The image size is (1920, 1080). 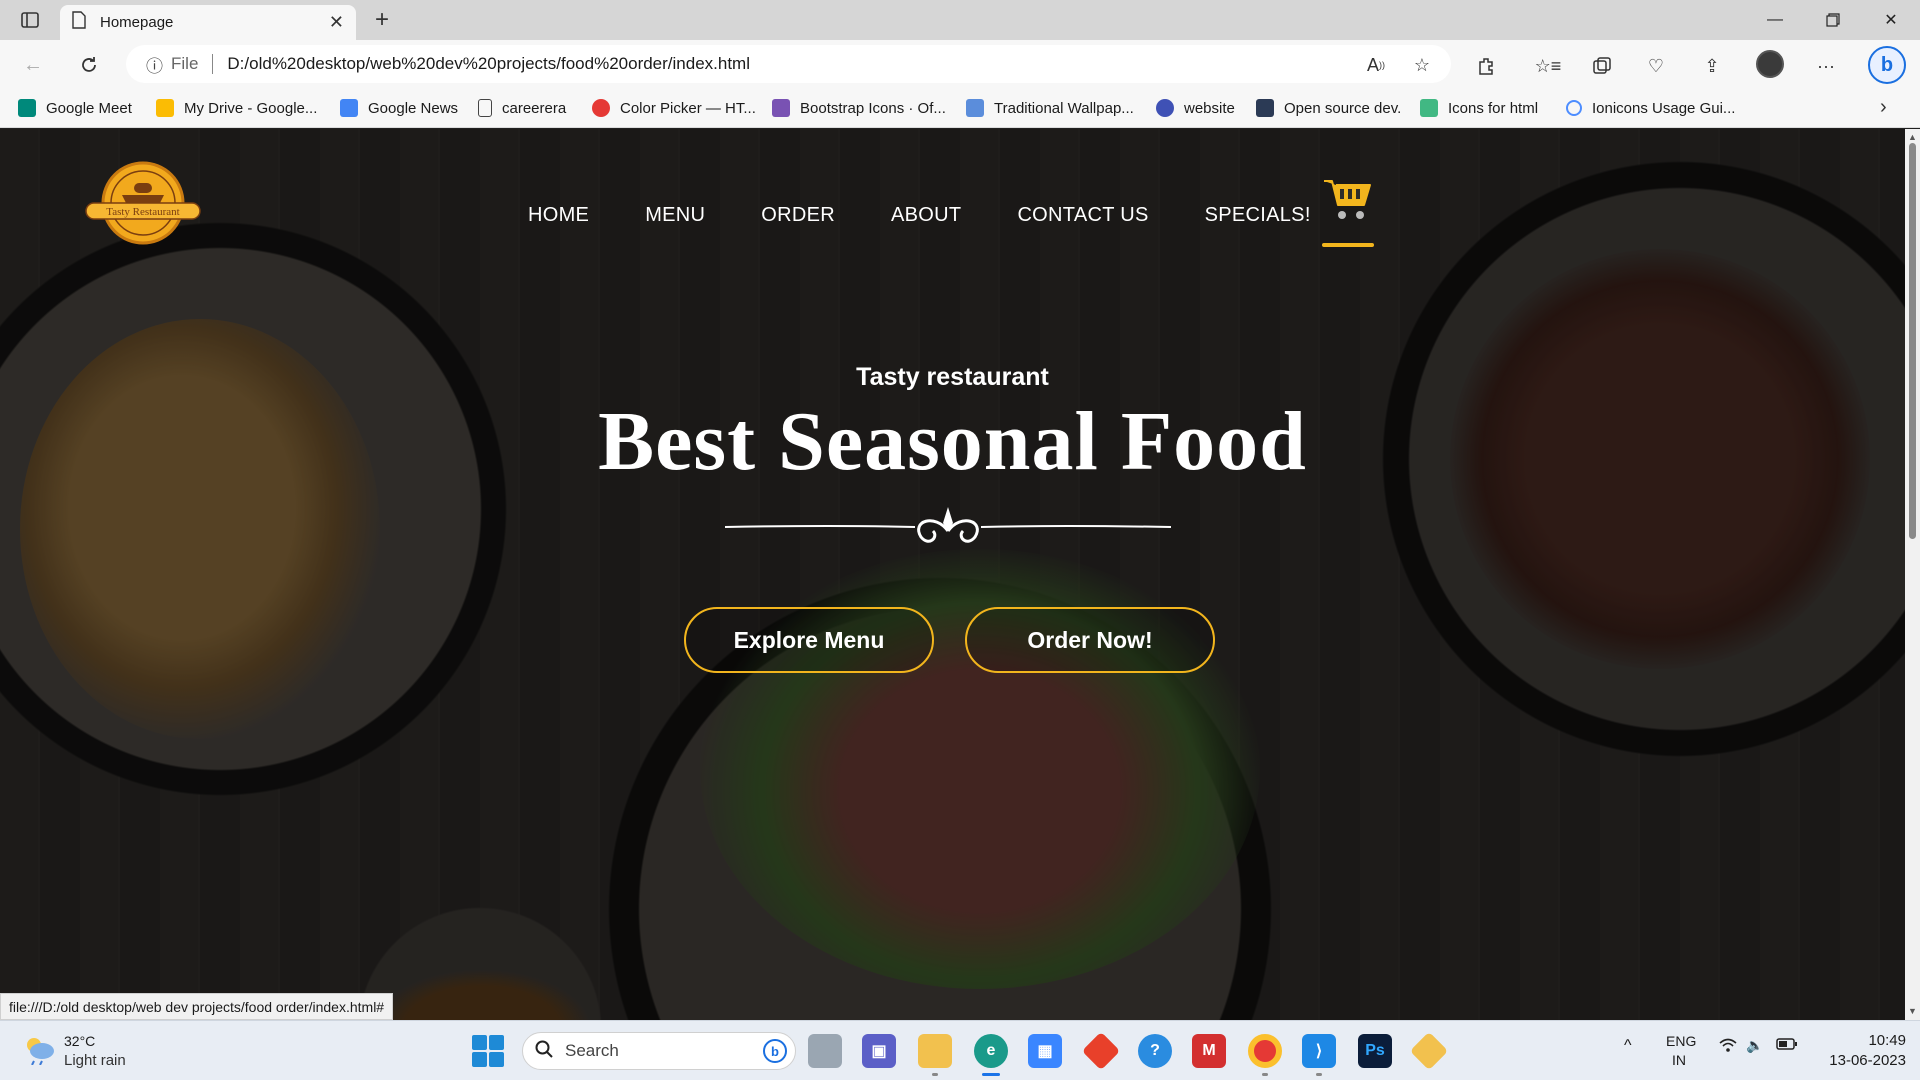 What do you see at coordinates (1886, 1040) in the screenshot?
I see `clock-time: 10:49` at bounding box center [1886, 1040].